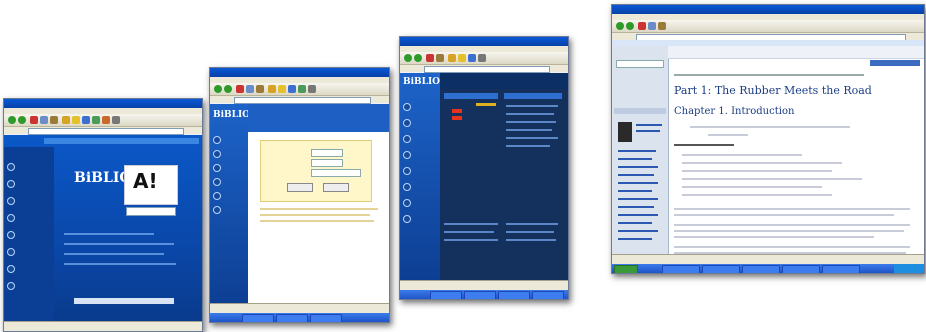 The height and width of the screenshot is (332, 926). I want to click on history-icon, so click(96, 120).